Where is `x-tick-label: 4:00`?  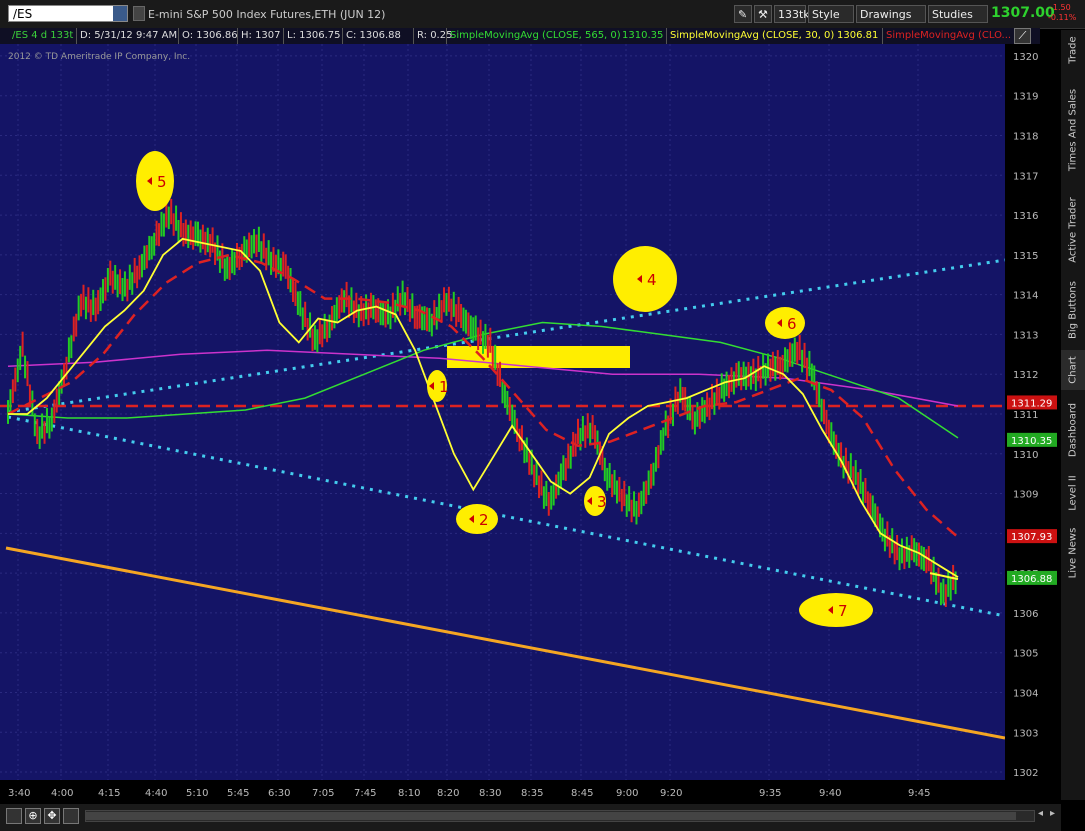
x-tick-label: 4:00 is located at coordinates (62, 793).